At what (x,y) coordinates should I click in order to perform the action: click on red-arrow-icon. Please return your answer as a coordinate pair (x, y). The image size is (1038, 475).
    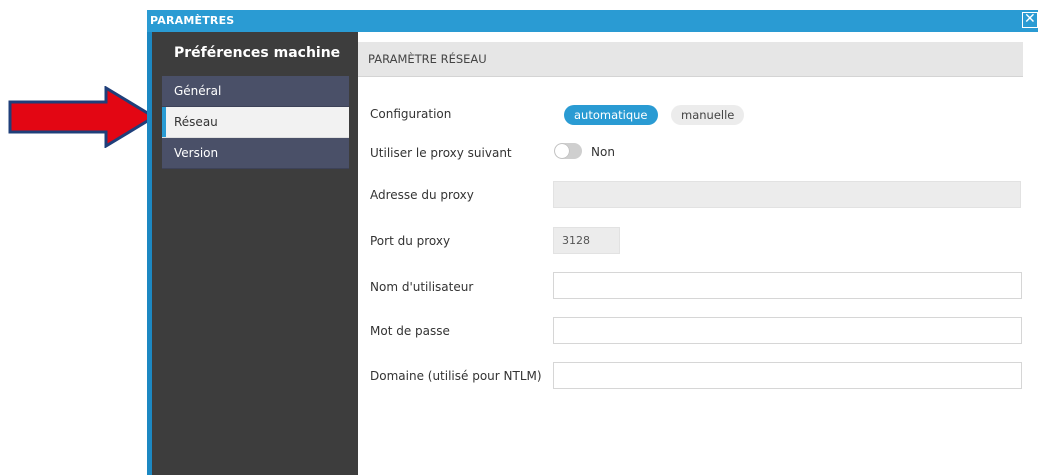
    Looking at the image, I should click on (82, 117).